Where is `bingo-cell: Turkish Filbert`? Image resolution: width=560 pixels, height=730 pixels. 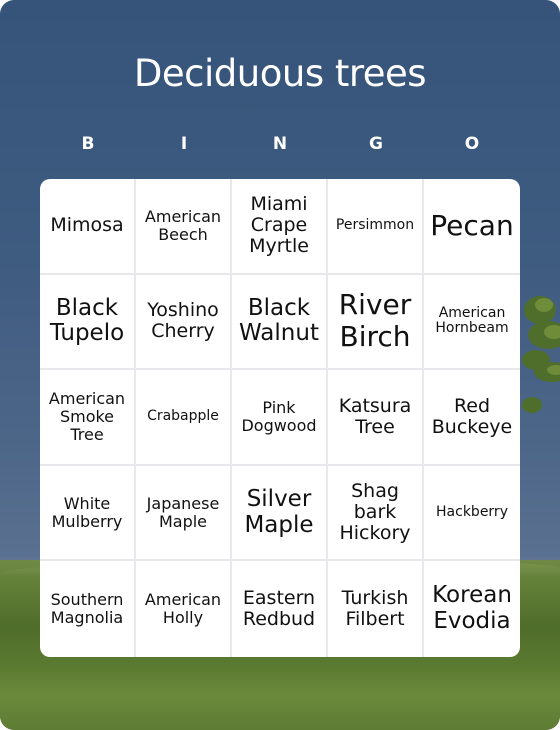 bingo-cell: Turkish Filbert is located at coordinates (376, 609).